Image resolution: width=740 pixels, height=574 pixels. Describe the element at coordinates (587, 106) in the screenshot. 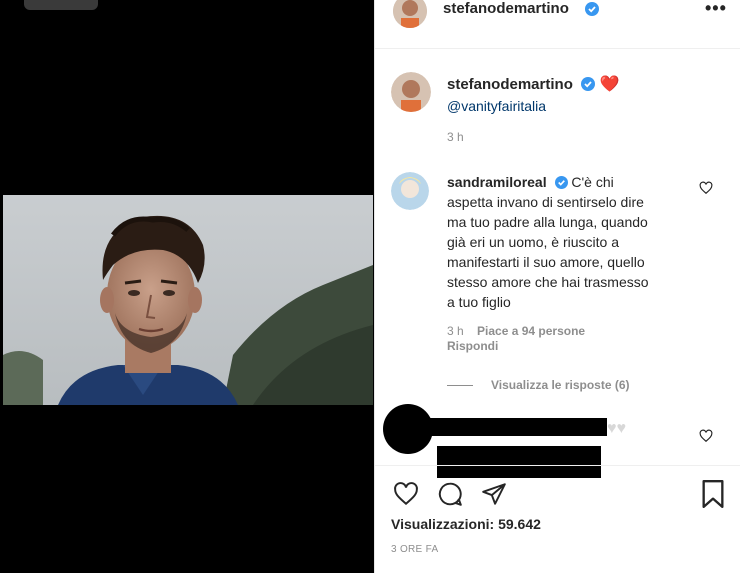

I see `caption-mention: @vanityfairitalia` at that location.